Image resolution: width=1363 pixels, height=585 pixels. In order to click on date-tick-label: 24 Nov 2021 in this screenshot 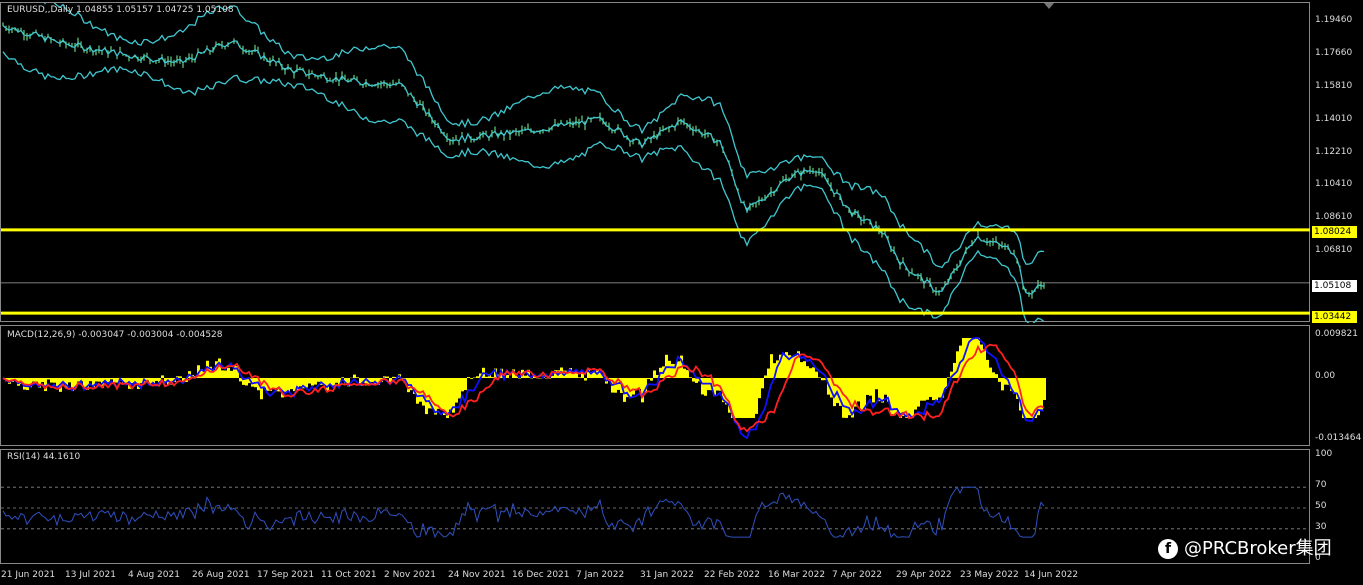, I will do `click(477, 575)`.